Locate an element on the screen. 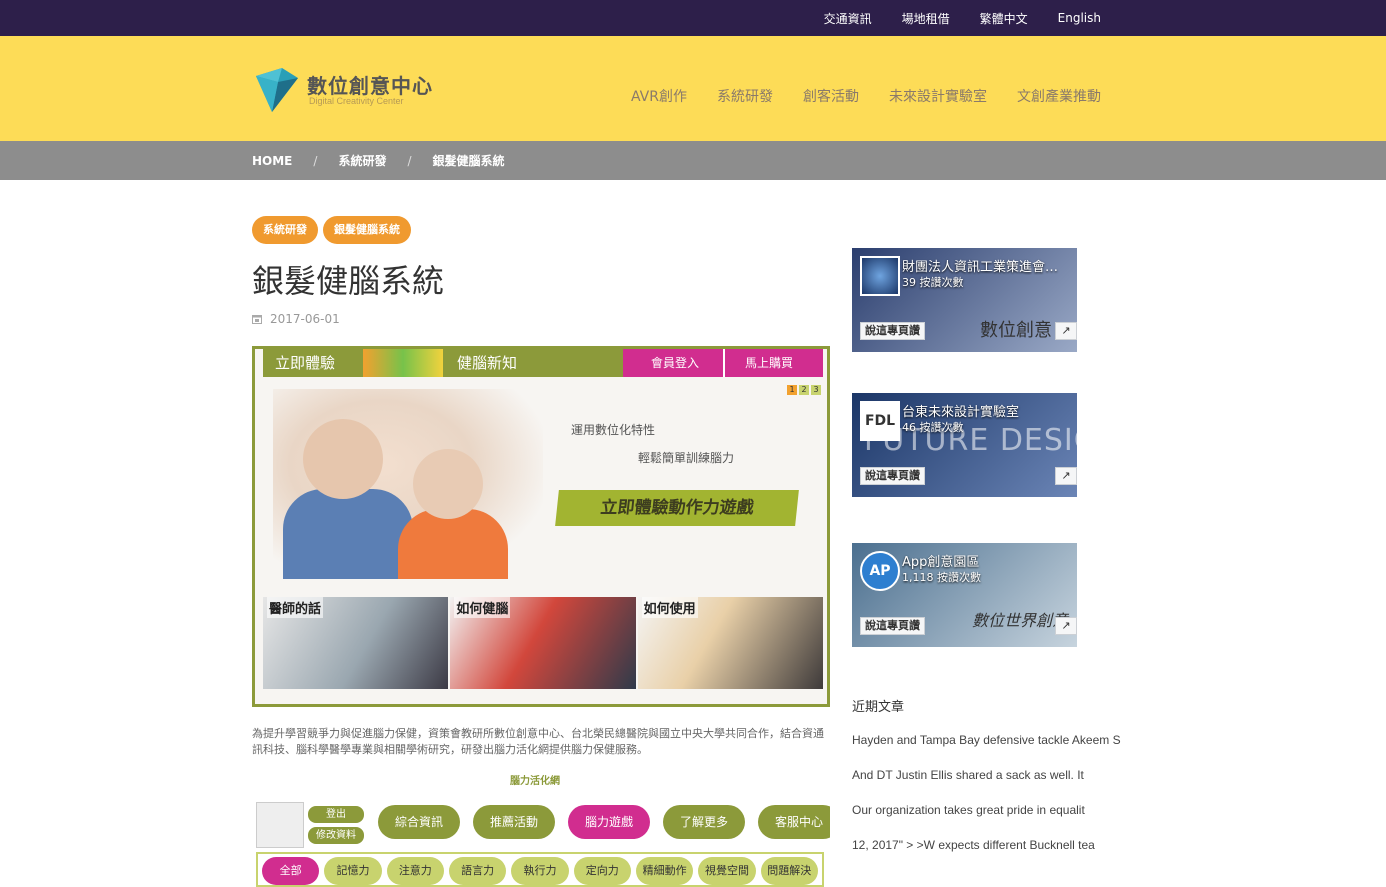 Image resolution: width=1386 pixels, height=887 pixels. fb-page-avatar: FDL is located at coordinates (880, 421).